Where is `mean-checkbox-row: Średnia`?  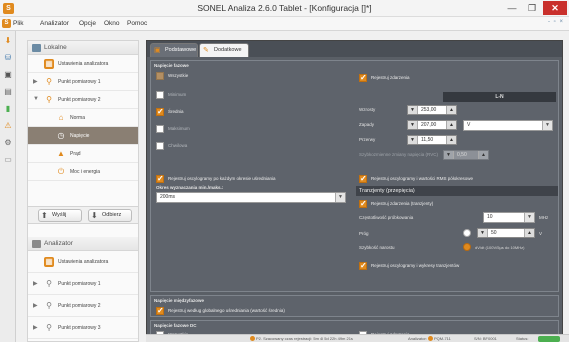 mean-checkbox-row: Średnia is located at coordinates (216, 112).